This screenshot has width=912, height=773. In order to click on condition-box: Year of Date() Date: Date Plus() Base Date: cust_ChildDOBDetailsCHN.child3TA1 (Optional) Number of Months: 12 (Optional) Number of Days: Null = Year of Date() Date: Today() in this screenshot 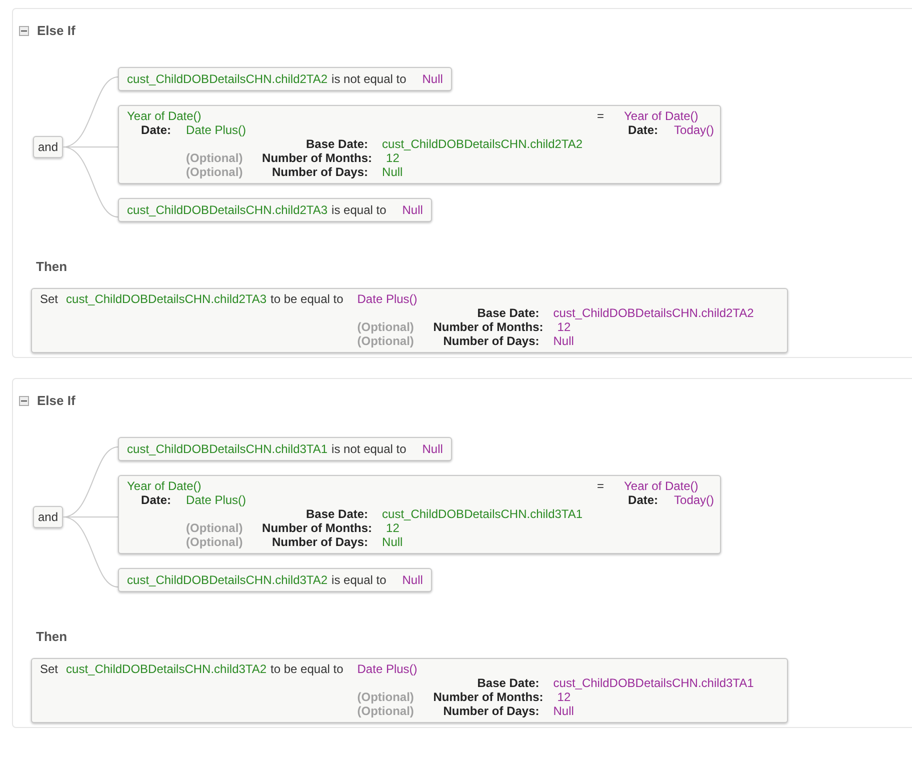, I will do `click(420, 514)`.